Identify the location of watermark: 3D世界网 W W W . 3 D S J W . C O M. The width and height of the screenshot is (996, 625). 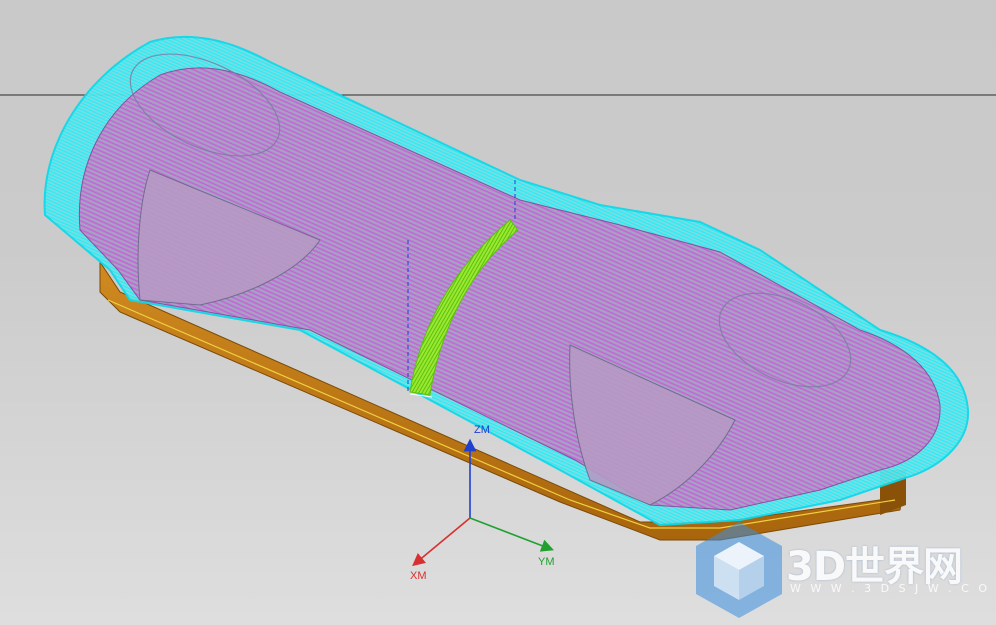
(845, 570).